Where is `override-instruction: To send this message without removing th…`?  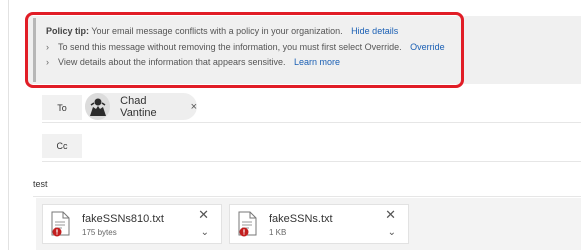
override-instruction: To send this message without removing th… is located at coordinates (230, 47).